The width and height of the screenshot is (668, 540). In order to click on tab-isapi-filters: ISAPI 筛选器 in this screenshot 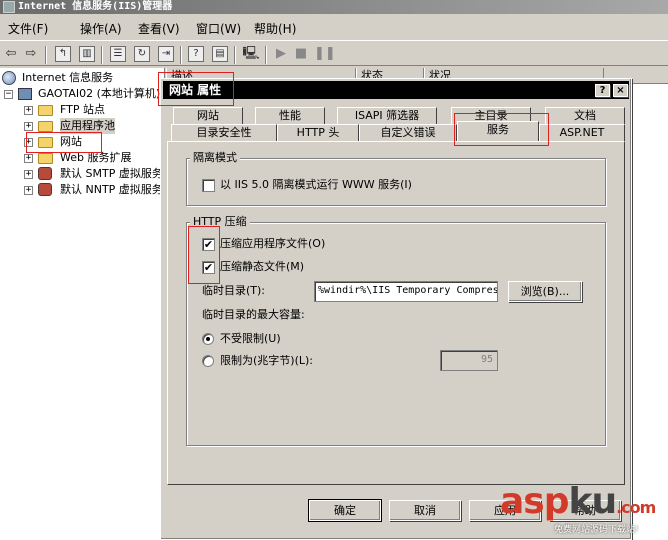, I will do `click(387, 115)`.